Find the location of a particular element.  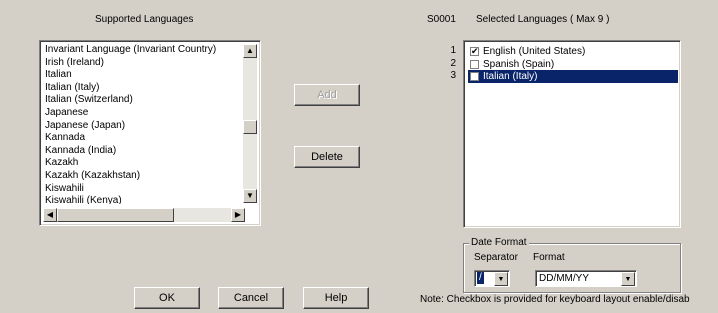

selected-row-number: 3 is located at coordinates (453, 75).